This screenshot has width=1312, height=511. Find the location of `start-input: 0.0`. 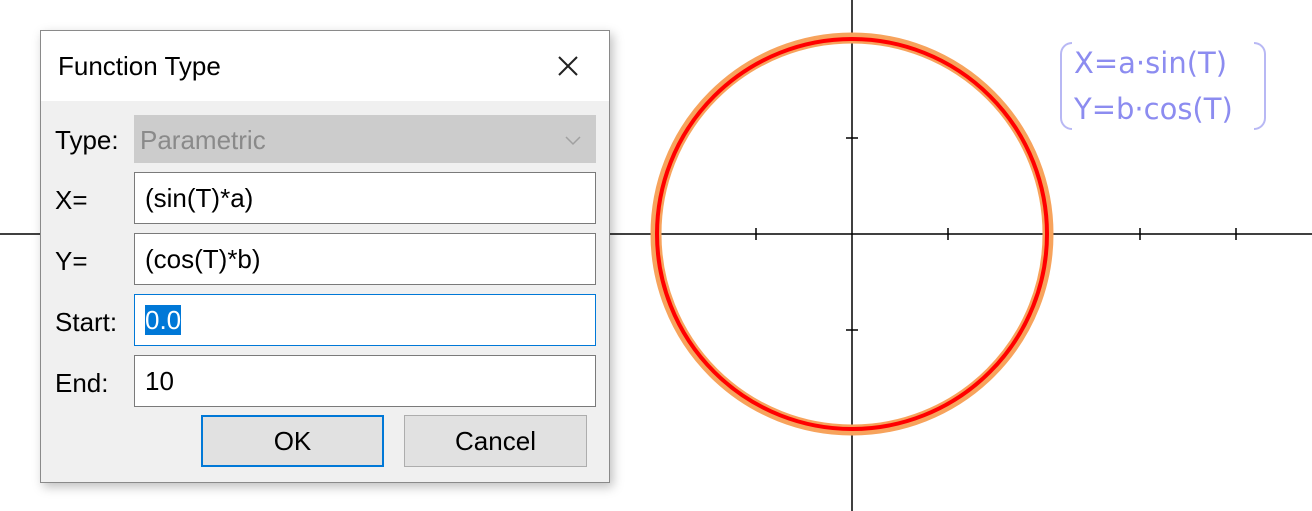

start-input: 0.0 is located at coordinates (365, 320).